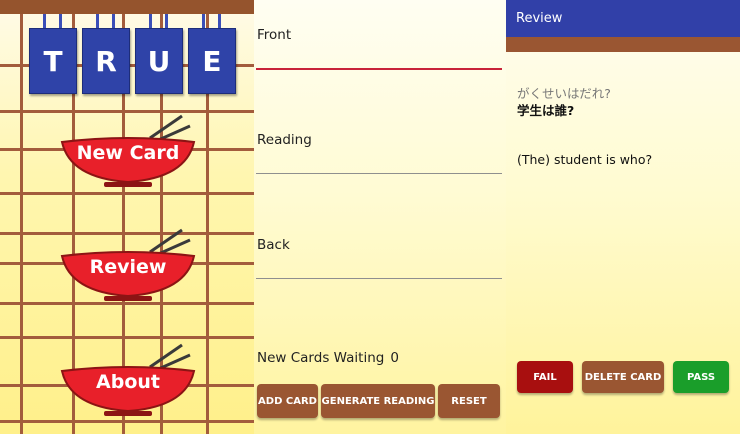  What do you see at coordinates (378, 401) in the screenshot?
I see `generate-reading-button: GENERATE READING` at bounding box center [378, 401].